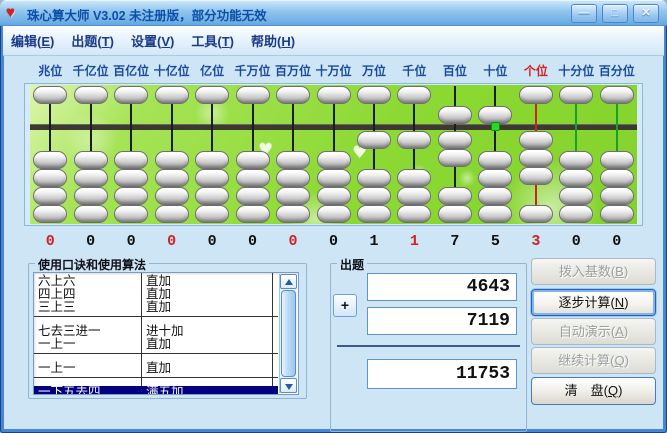 The image size is (667, 433). I want to click on scrollbar, so click(288, 333).